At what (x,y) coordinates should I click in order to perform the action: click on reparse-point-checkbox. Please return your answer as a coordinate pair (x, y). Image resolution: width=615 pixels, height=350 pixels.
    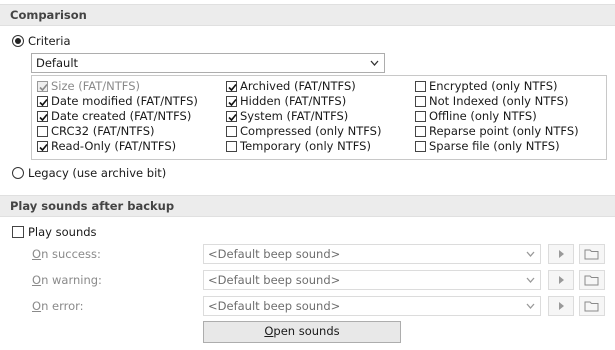
    Looking at the image, I should click on (420, 131).